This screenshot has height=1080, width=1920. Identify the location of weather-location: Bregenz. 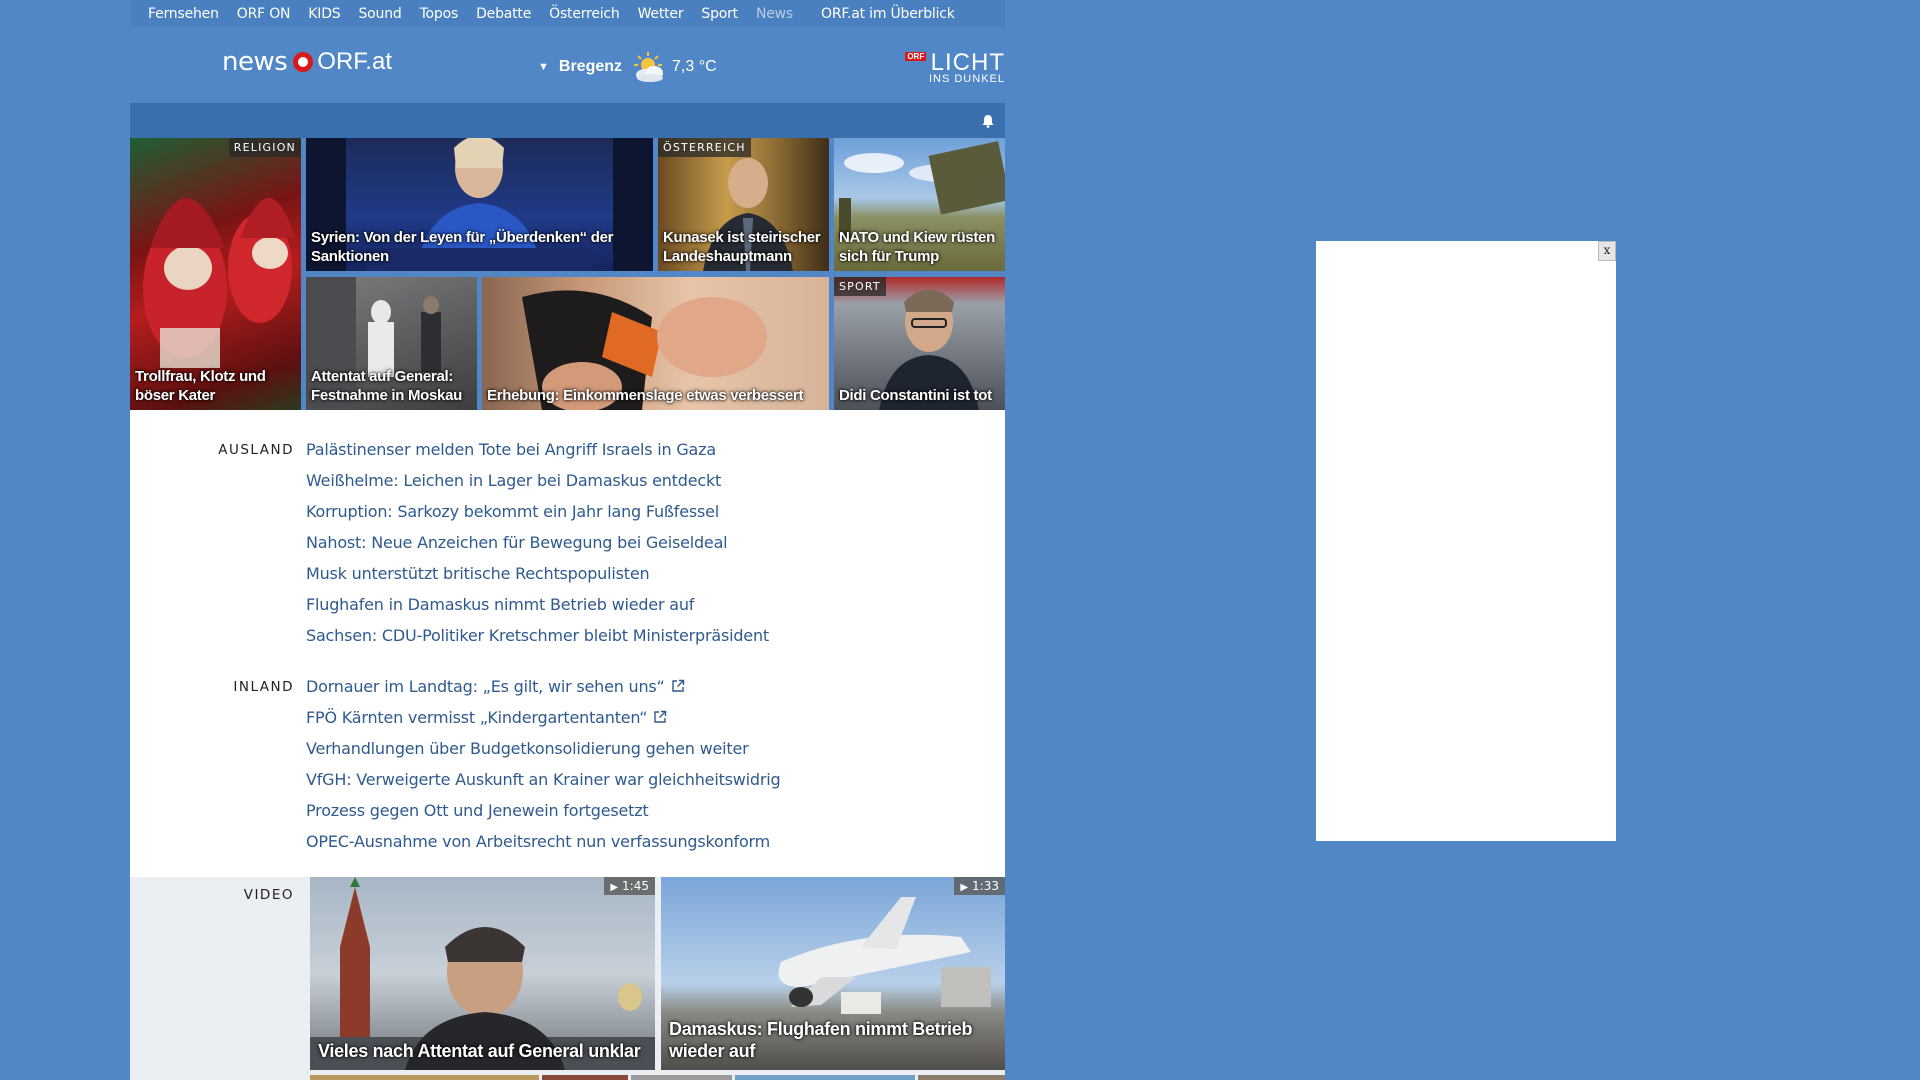
(590, 66).